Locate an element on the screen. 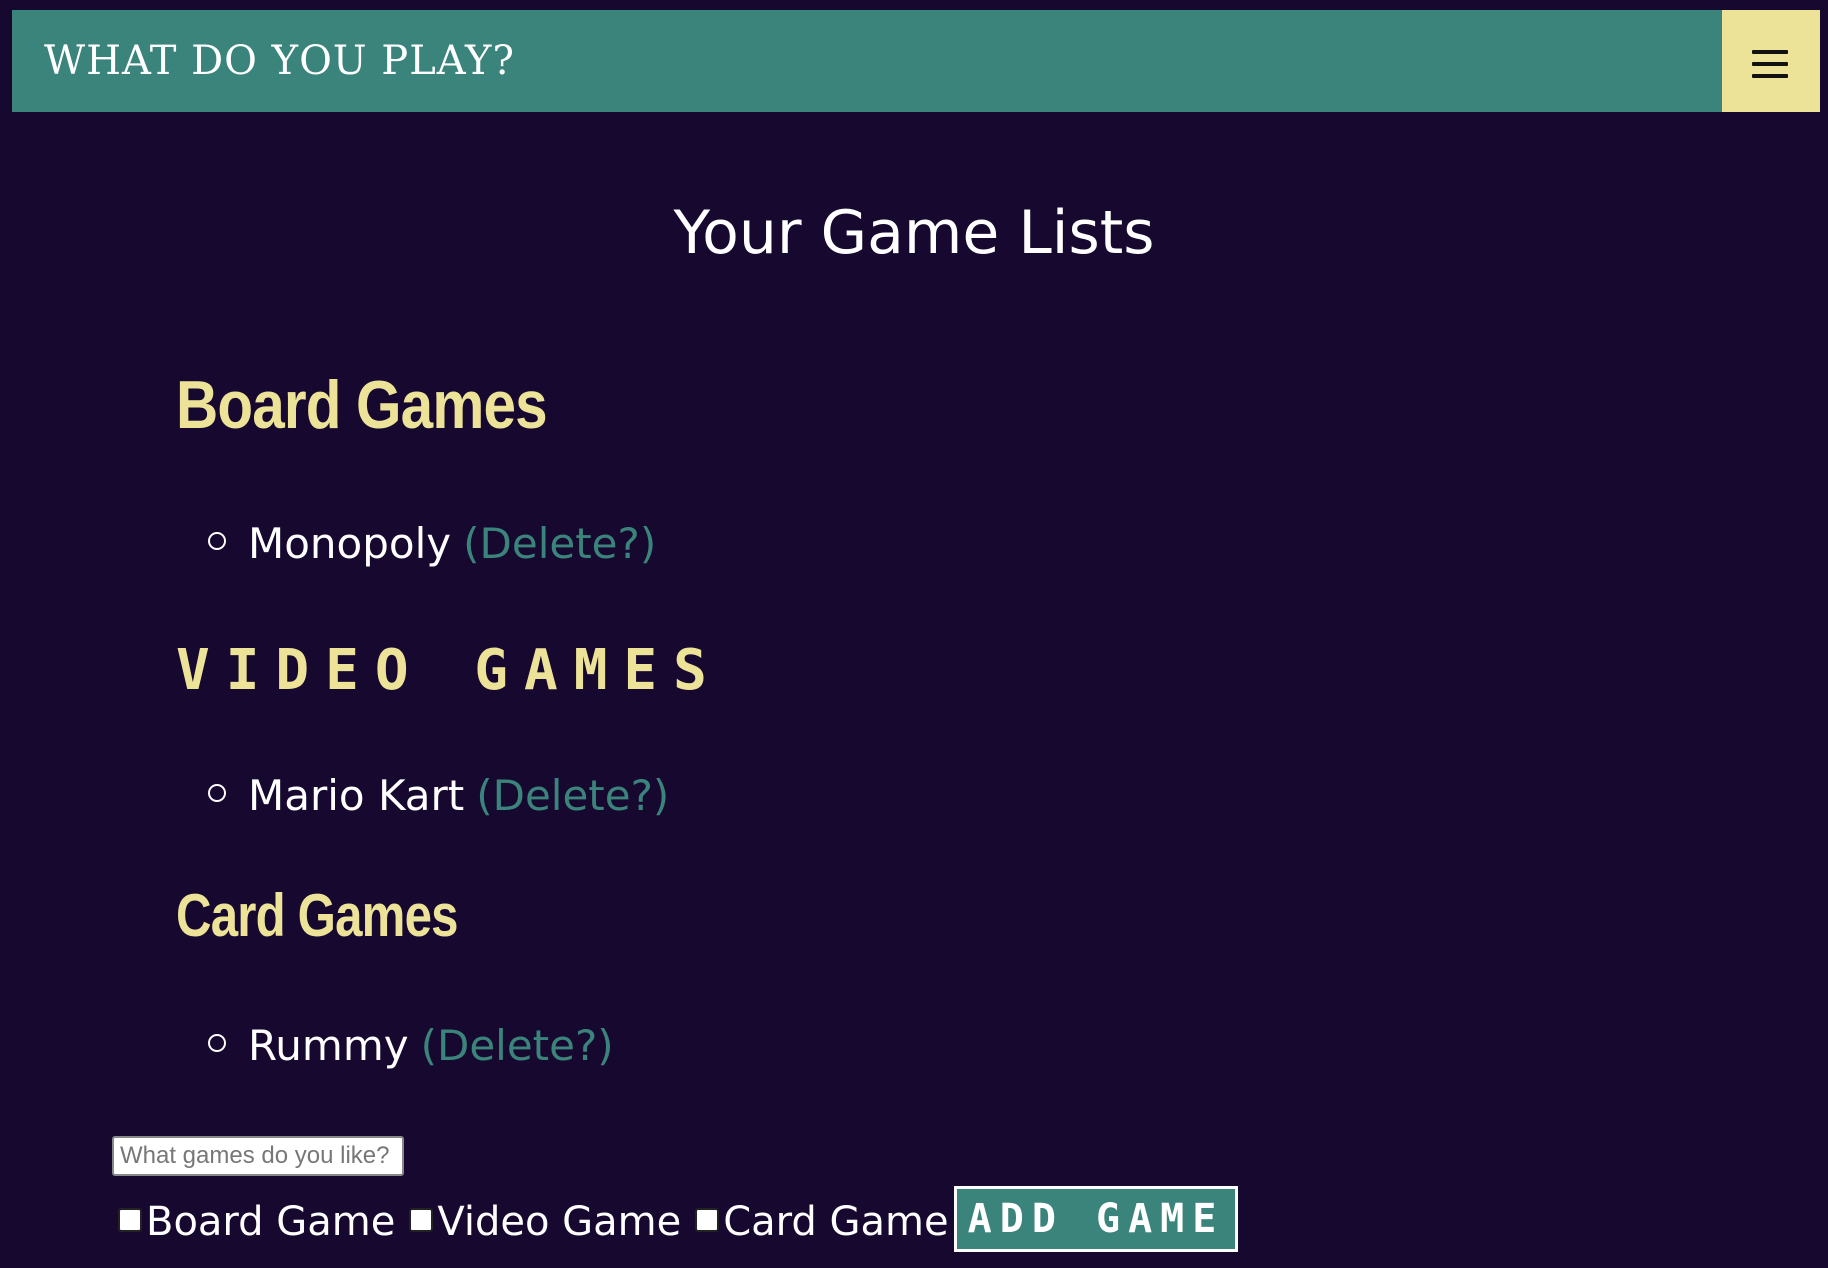 The image size is (1828, 1268). video-game-checkbox-label: Video Game is located at coordinates (559, 1222).